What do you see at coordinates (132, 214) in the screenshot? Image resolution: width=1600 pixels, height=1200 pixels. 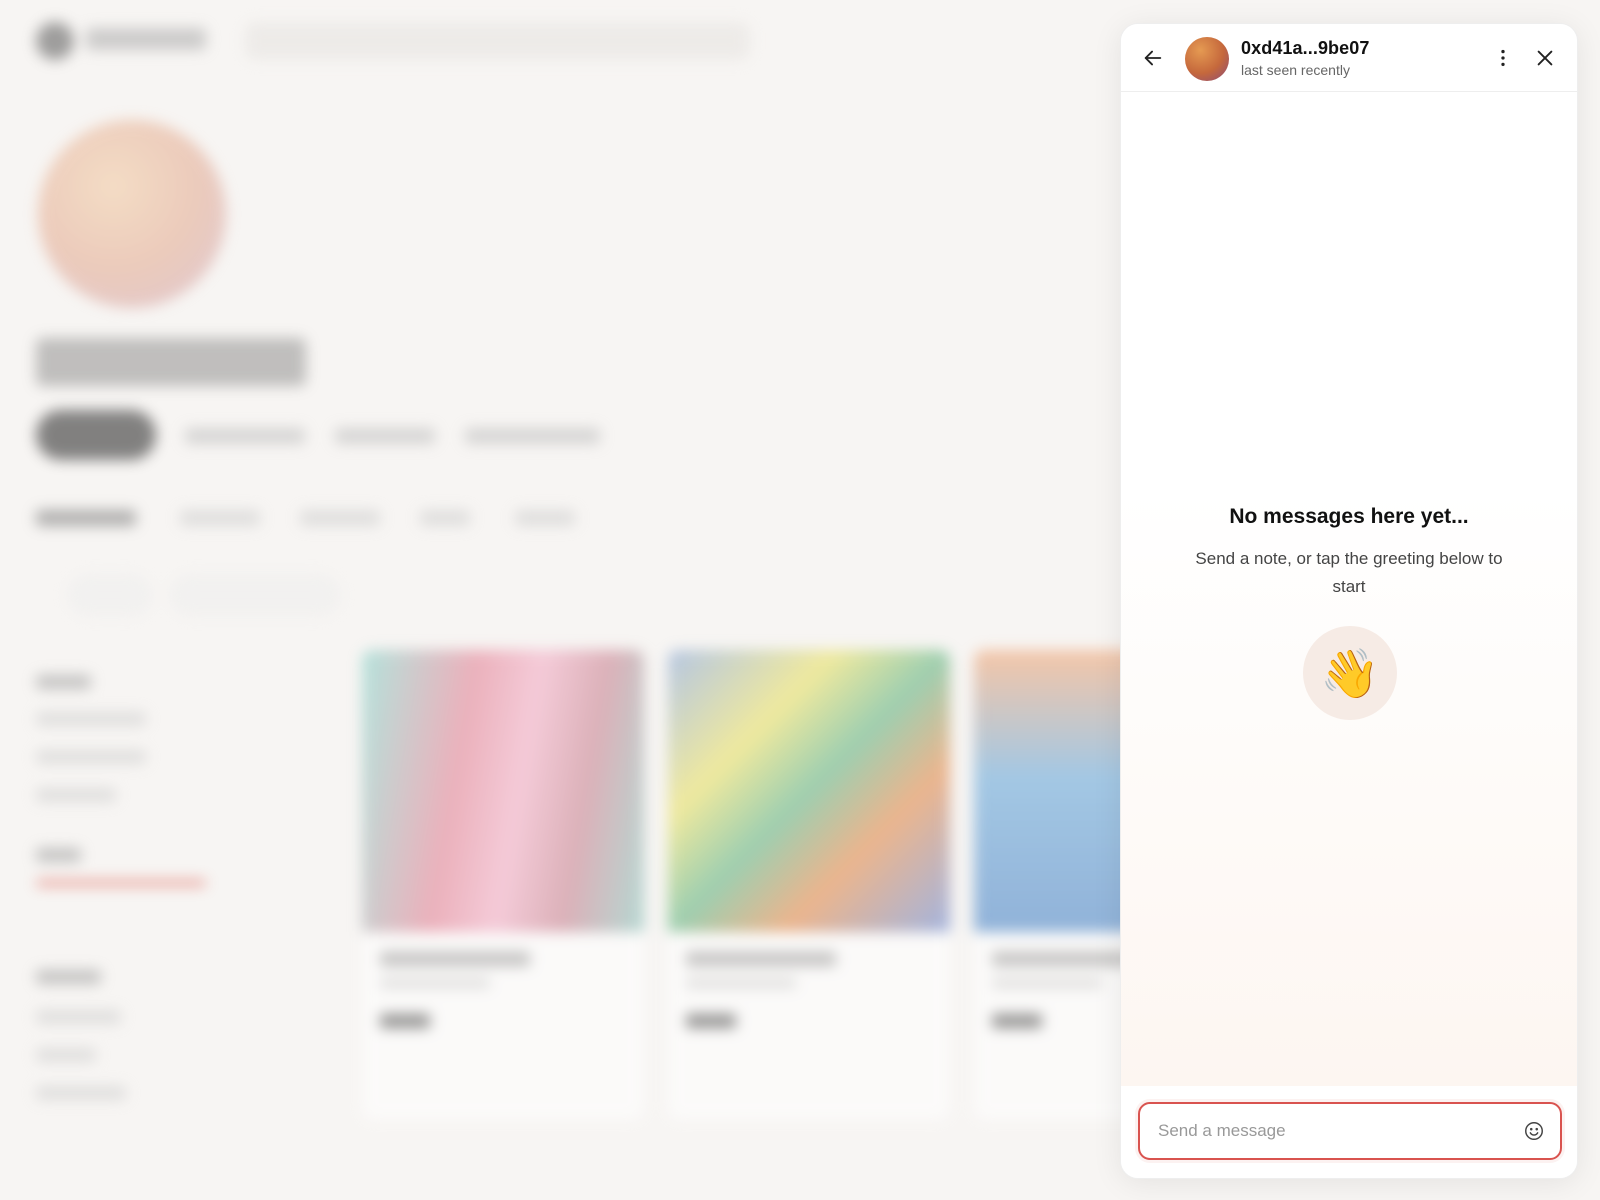 I see `background-profile-avatar` at bounding box center [132, 214].